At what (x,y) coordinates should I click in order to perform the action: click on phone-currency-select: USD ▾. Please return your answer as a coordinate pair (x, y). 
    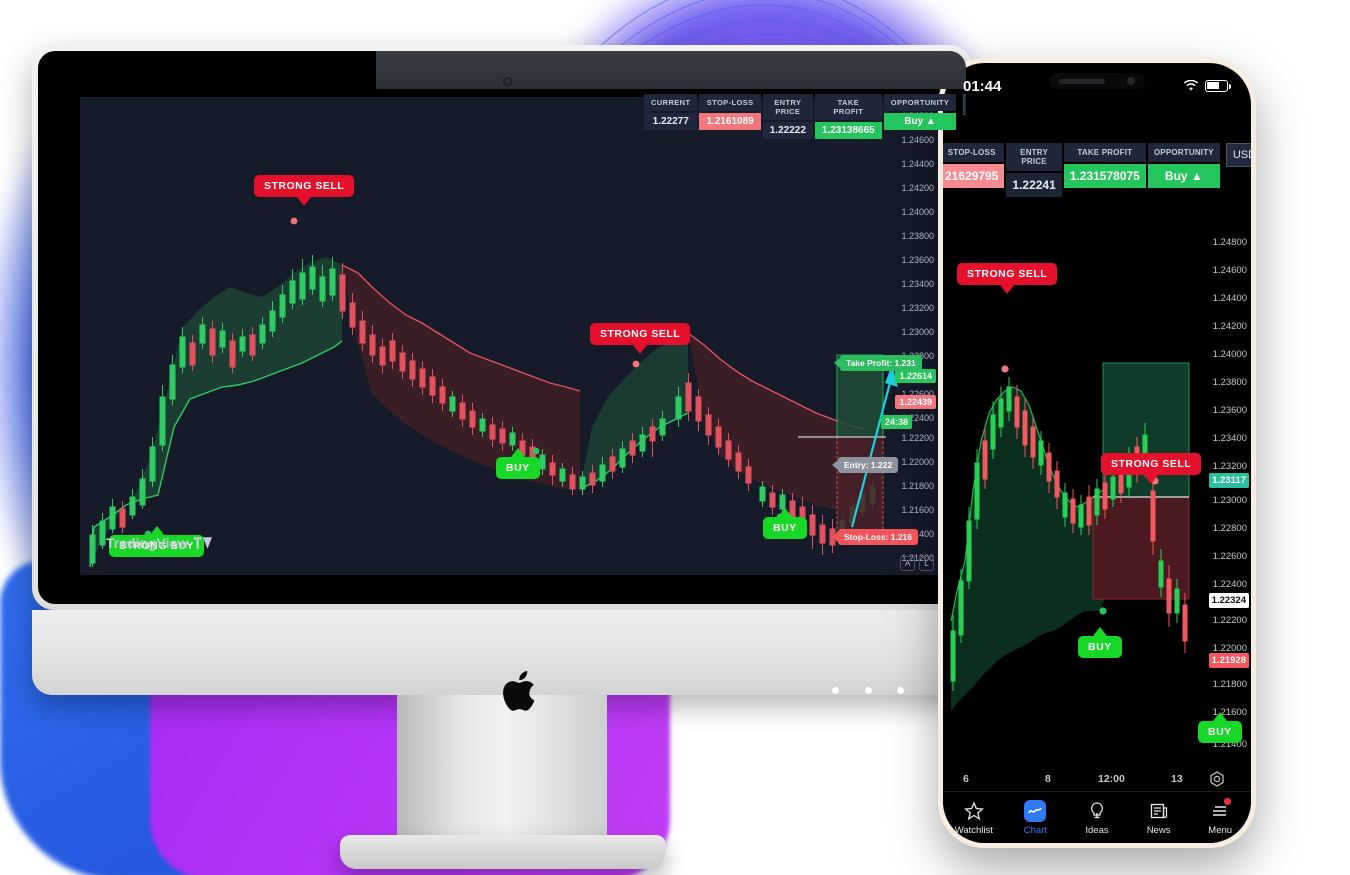
    Looking at the image, I should click on (1238, 155).